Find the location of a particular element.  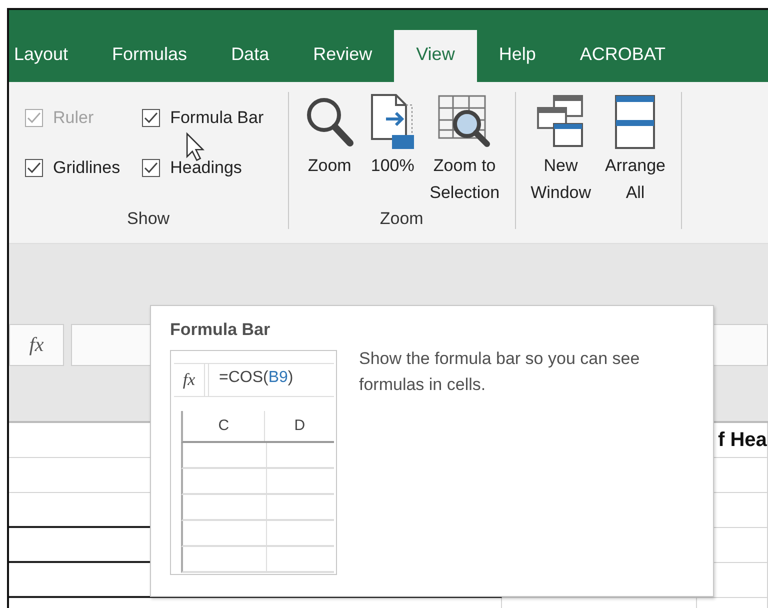

column-header: D is located at coordinates (299, 426).